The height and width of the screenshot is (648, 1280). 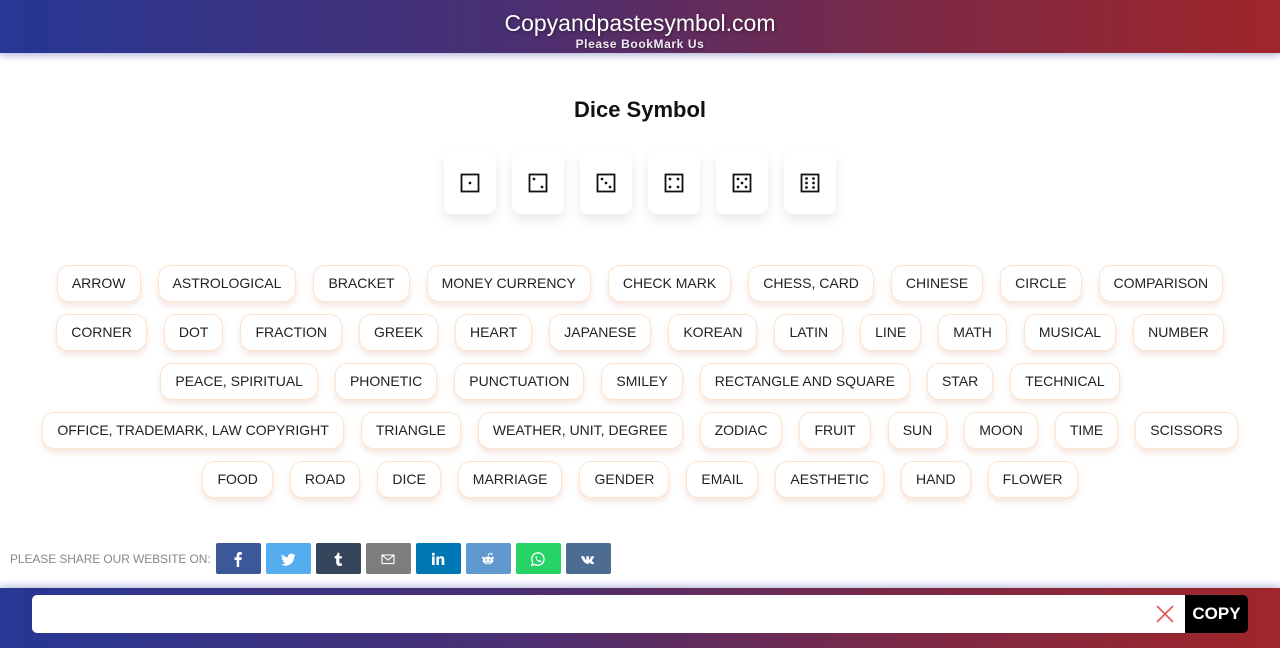 What do you see at coordinates (193, 430) in the screenshot?
I see `category-button-office-trademark-law-copyright: OFFICE, TRADEMARK, LAW COPYRIGHT` at bounding box center [193, 430].